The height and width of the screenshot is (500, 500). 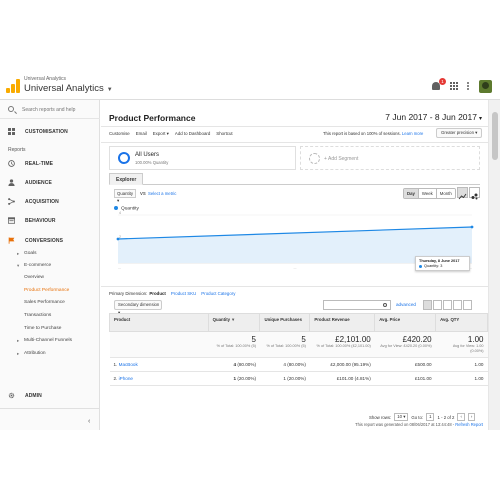 What do you see at coordinates (126, 378) in the screenshot?
I see `product-link: iPhone` at bounding box center [126, 378].